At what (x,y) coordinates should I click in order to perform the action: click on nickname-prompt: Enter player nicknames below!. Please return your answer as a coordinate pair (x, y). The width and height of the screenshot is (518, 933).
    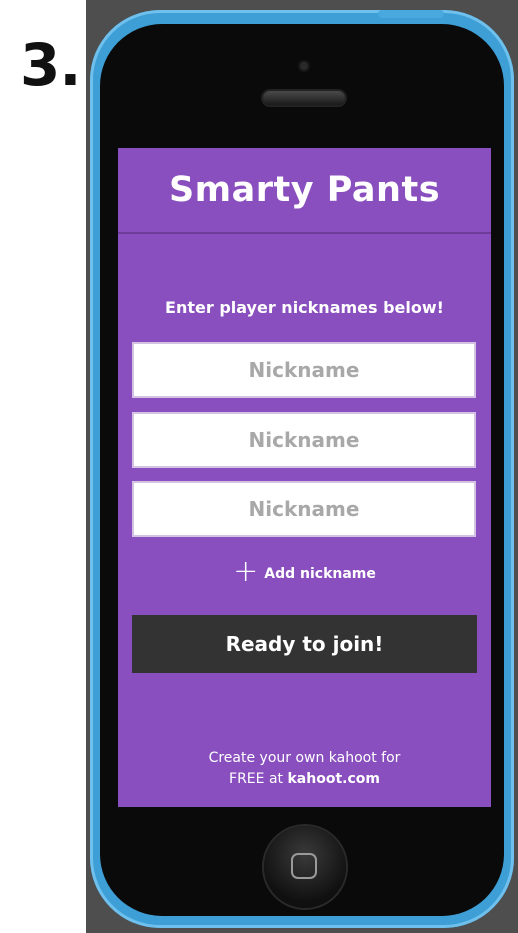
    Looking at the image, I should click on (304, 307).